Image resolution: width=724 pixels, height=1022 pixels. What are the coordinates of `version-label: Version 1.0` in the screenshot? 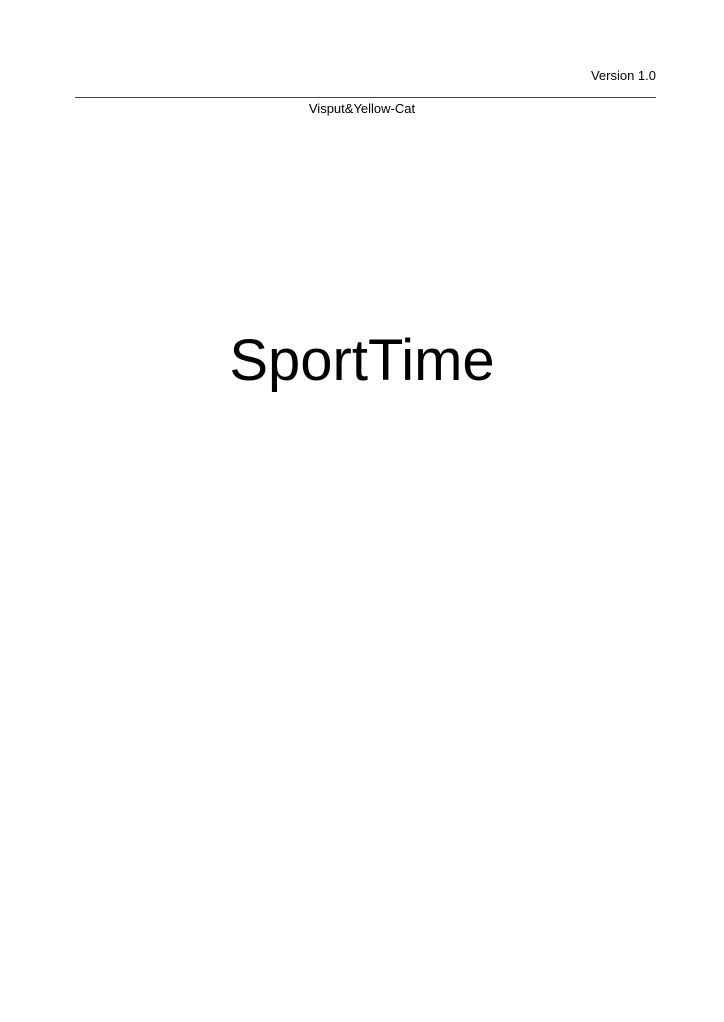 It's located at (623, 75).